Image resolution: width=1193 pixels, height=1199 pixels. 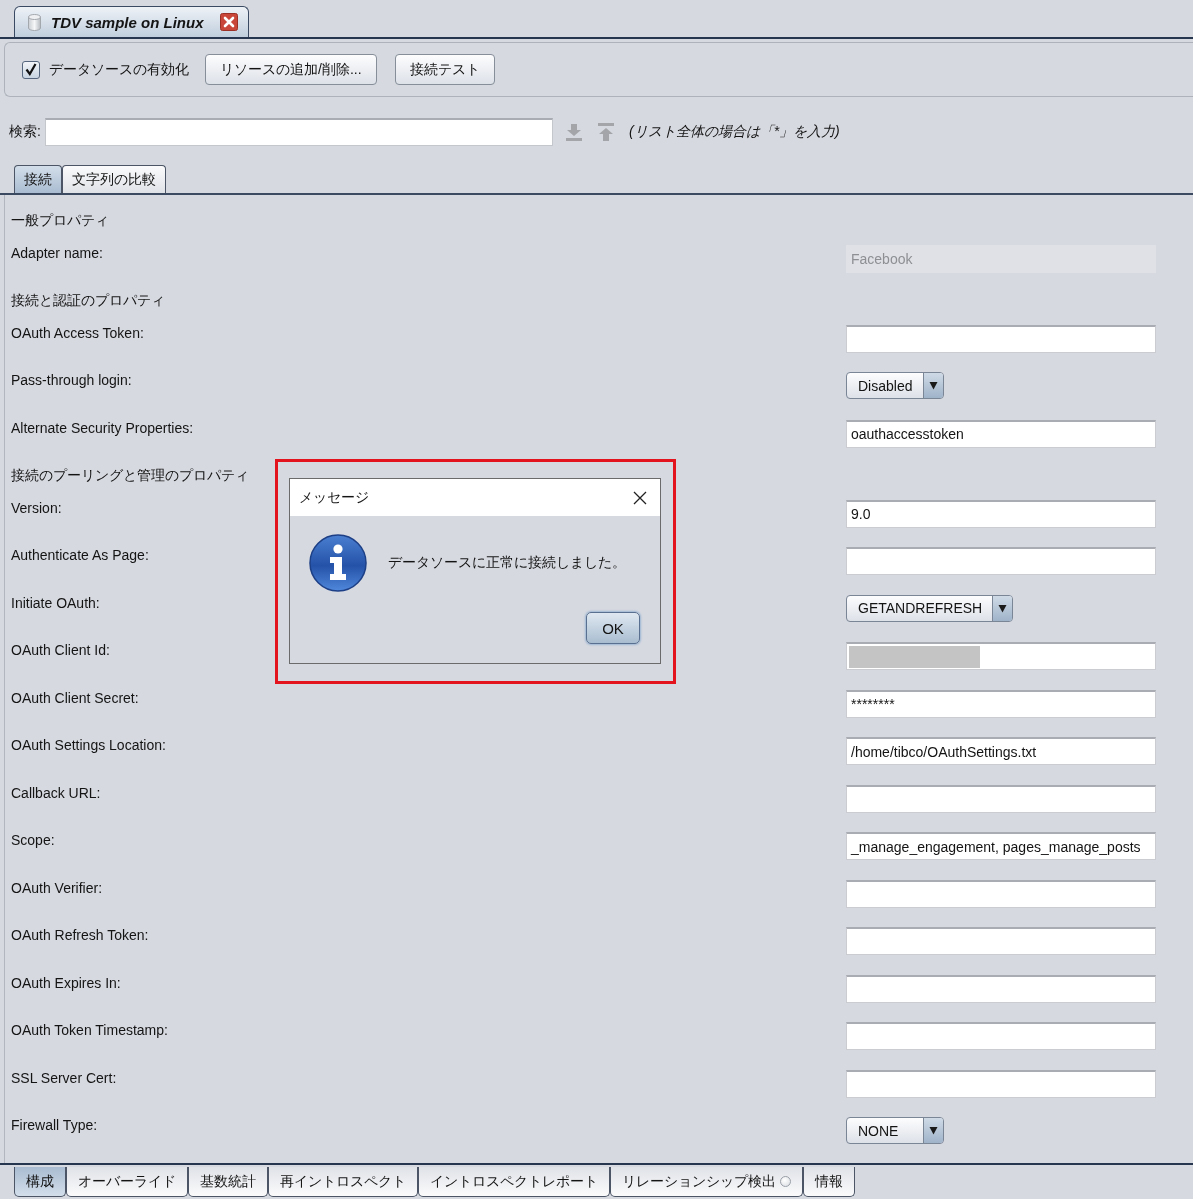 What do you see at coordinates (119, 69) in the screenshot?
I see `checkbox-label: データソースの有効化` at bounding box center [119, 69].